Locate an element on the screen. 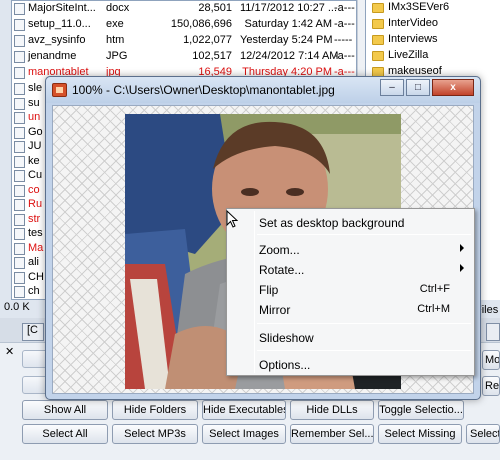 This screenshot has width=500, height=460. menu-item-flip: Flip Ctrl+F is located at coordinates (350, 289).